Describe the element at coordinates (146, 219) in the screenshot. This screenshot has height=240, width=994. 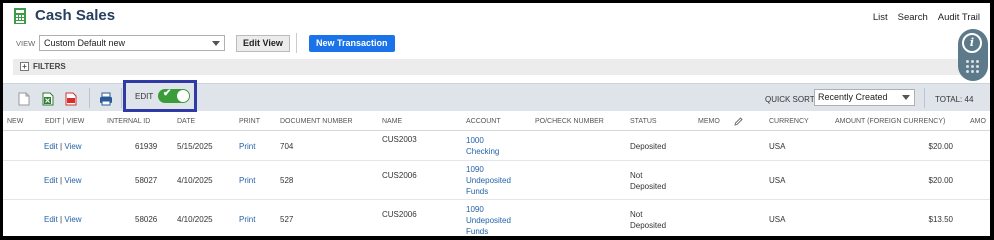
I see `internal-id: 58026` at that location.